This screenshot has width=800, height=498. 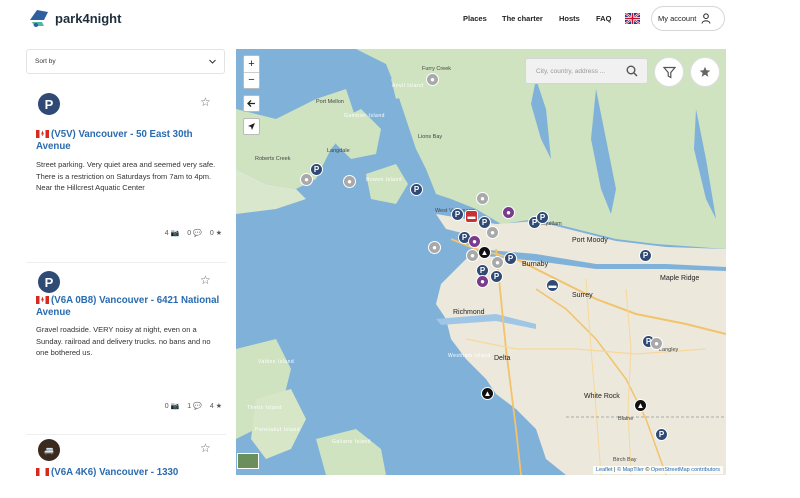 I want to click on filter-icon, so click(x=669, y=72).